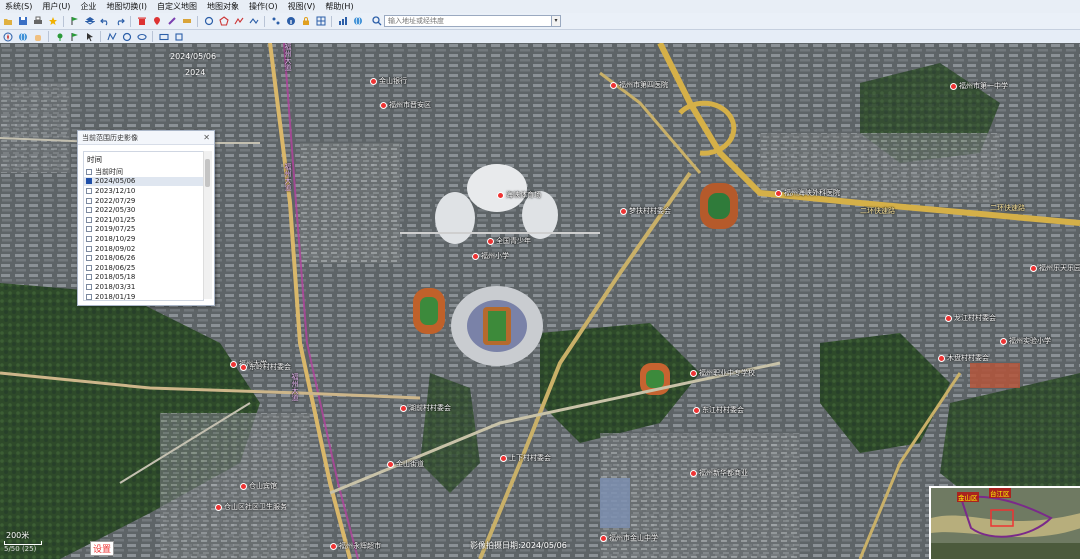 The width and height of the screenshot is (1080, 559). I want to click on menu-item: 帮助(H), so click(339, 6).